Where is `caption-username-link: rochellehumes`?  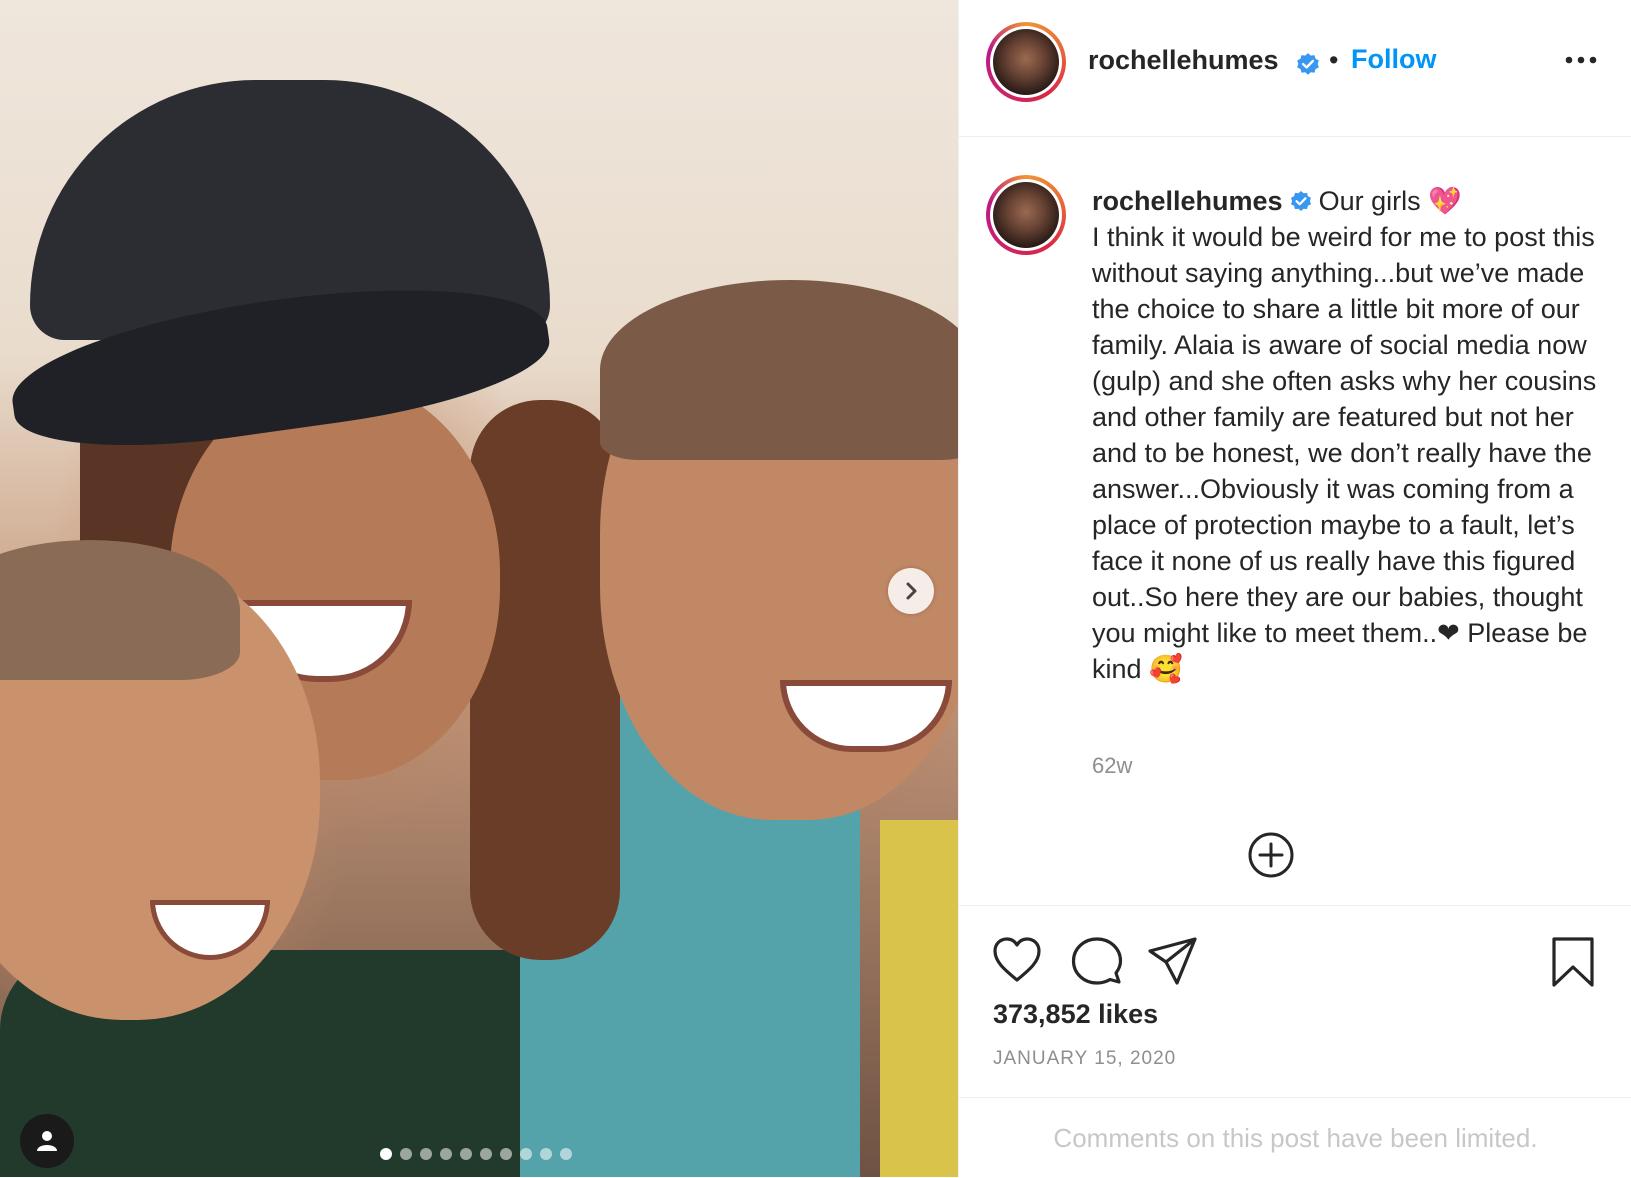 caption-username-link: rochellehumes is located at coordinates (1187, 201).